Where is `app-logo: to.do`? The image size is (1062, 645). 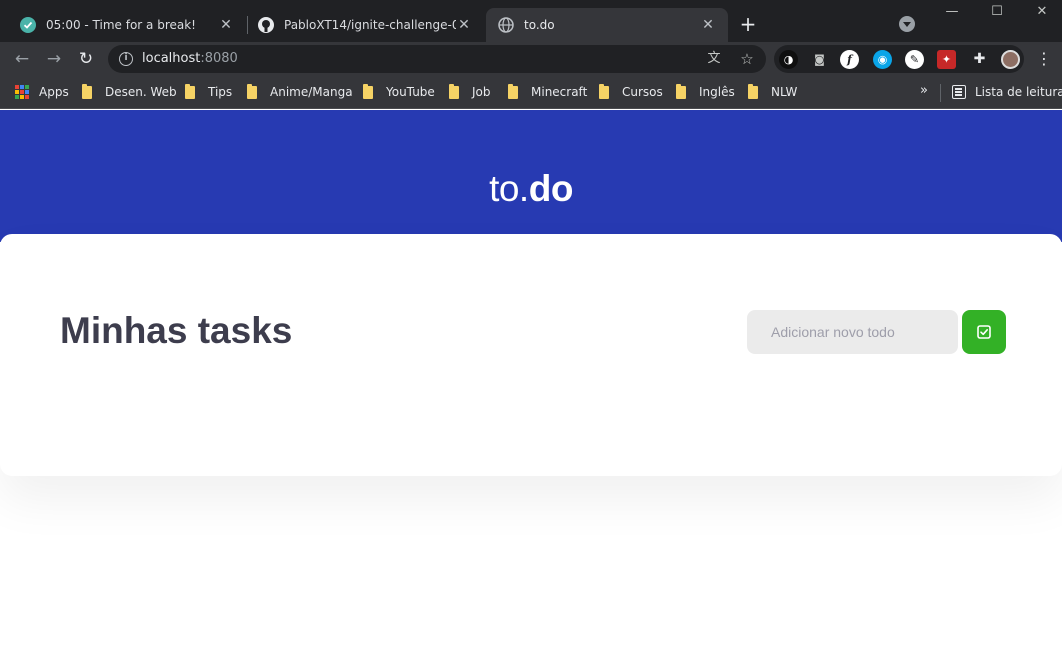
app-logo: to.do is located at coordinates (531, 189).